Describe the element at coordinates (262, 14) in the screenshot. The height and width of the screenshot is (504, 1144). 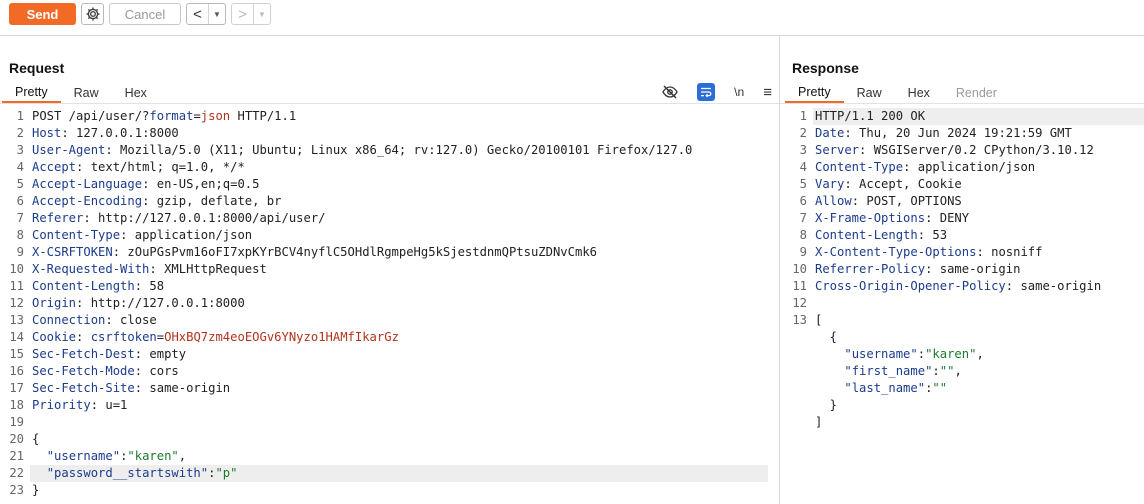
I see `forward-history-dropdown: ▼` at that location.